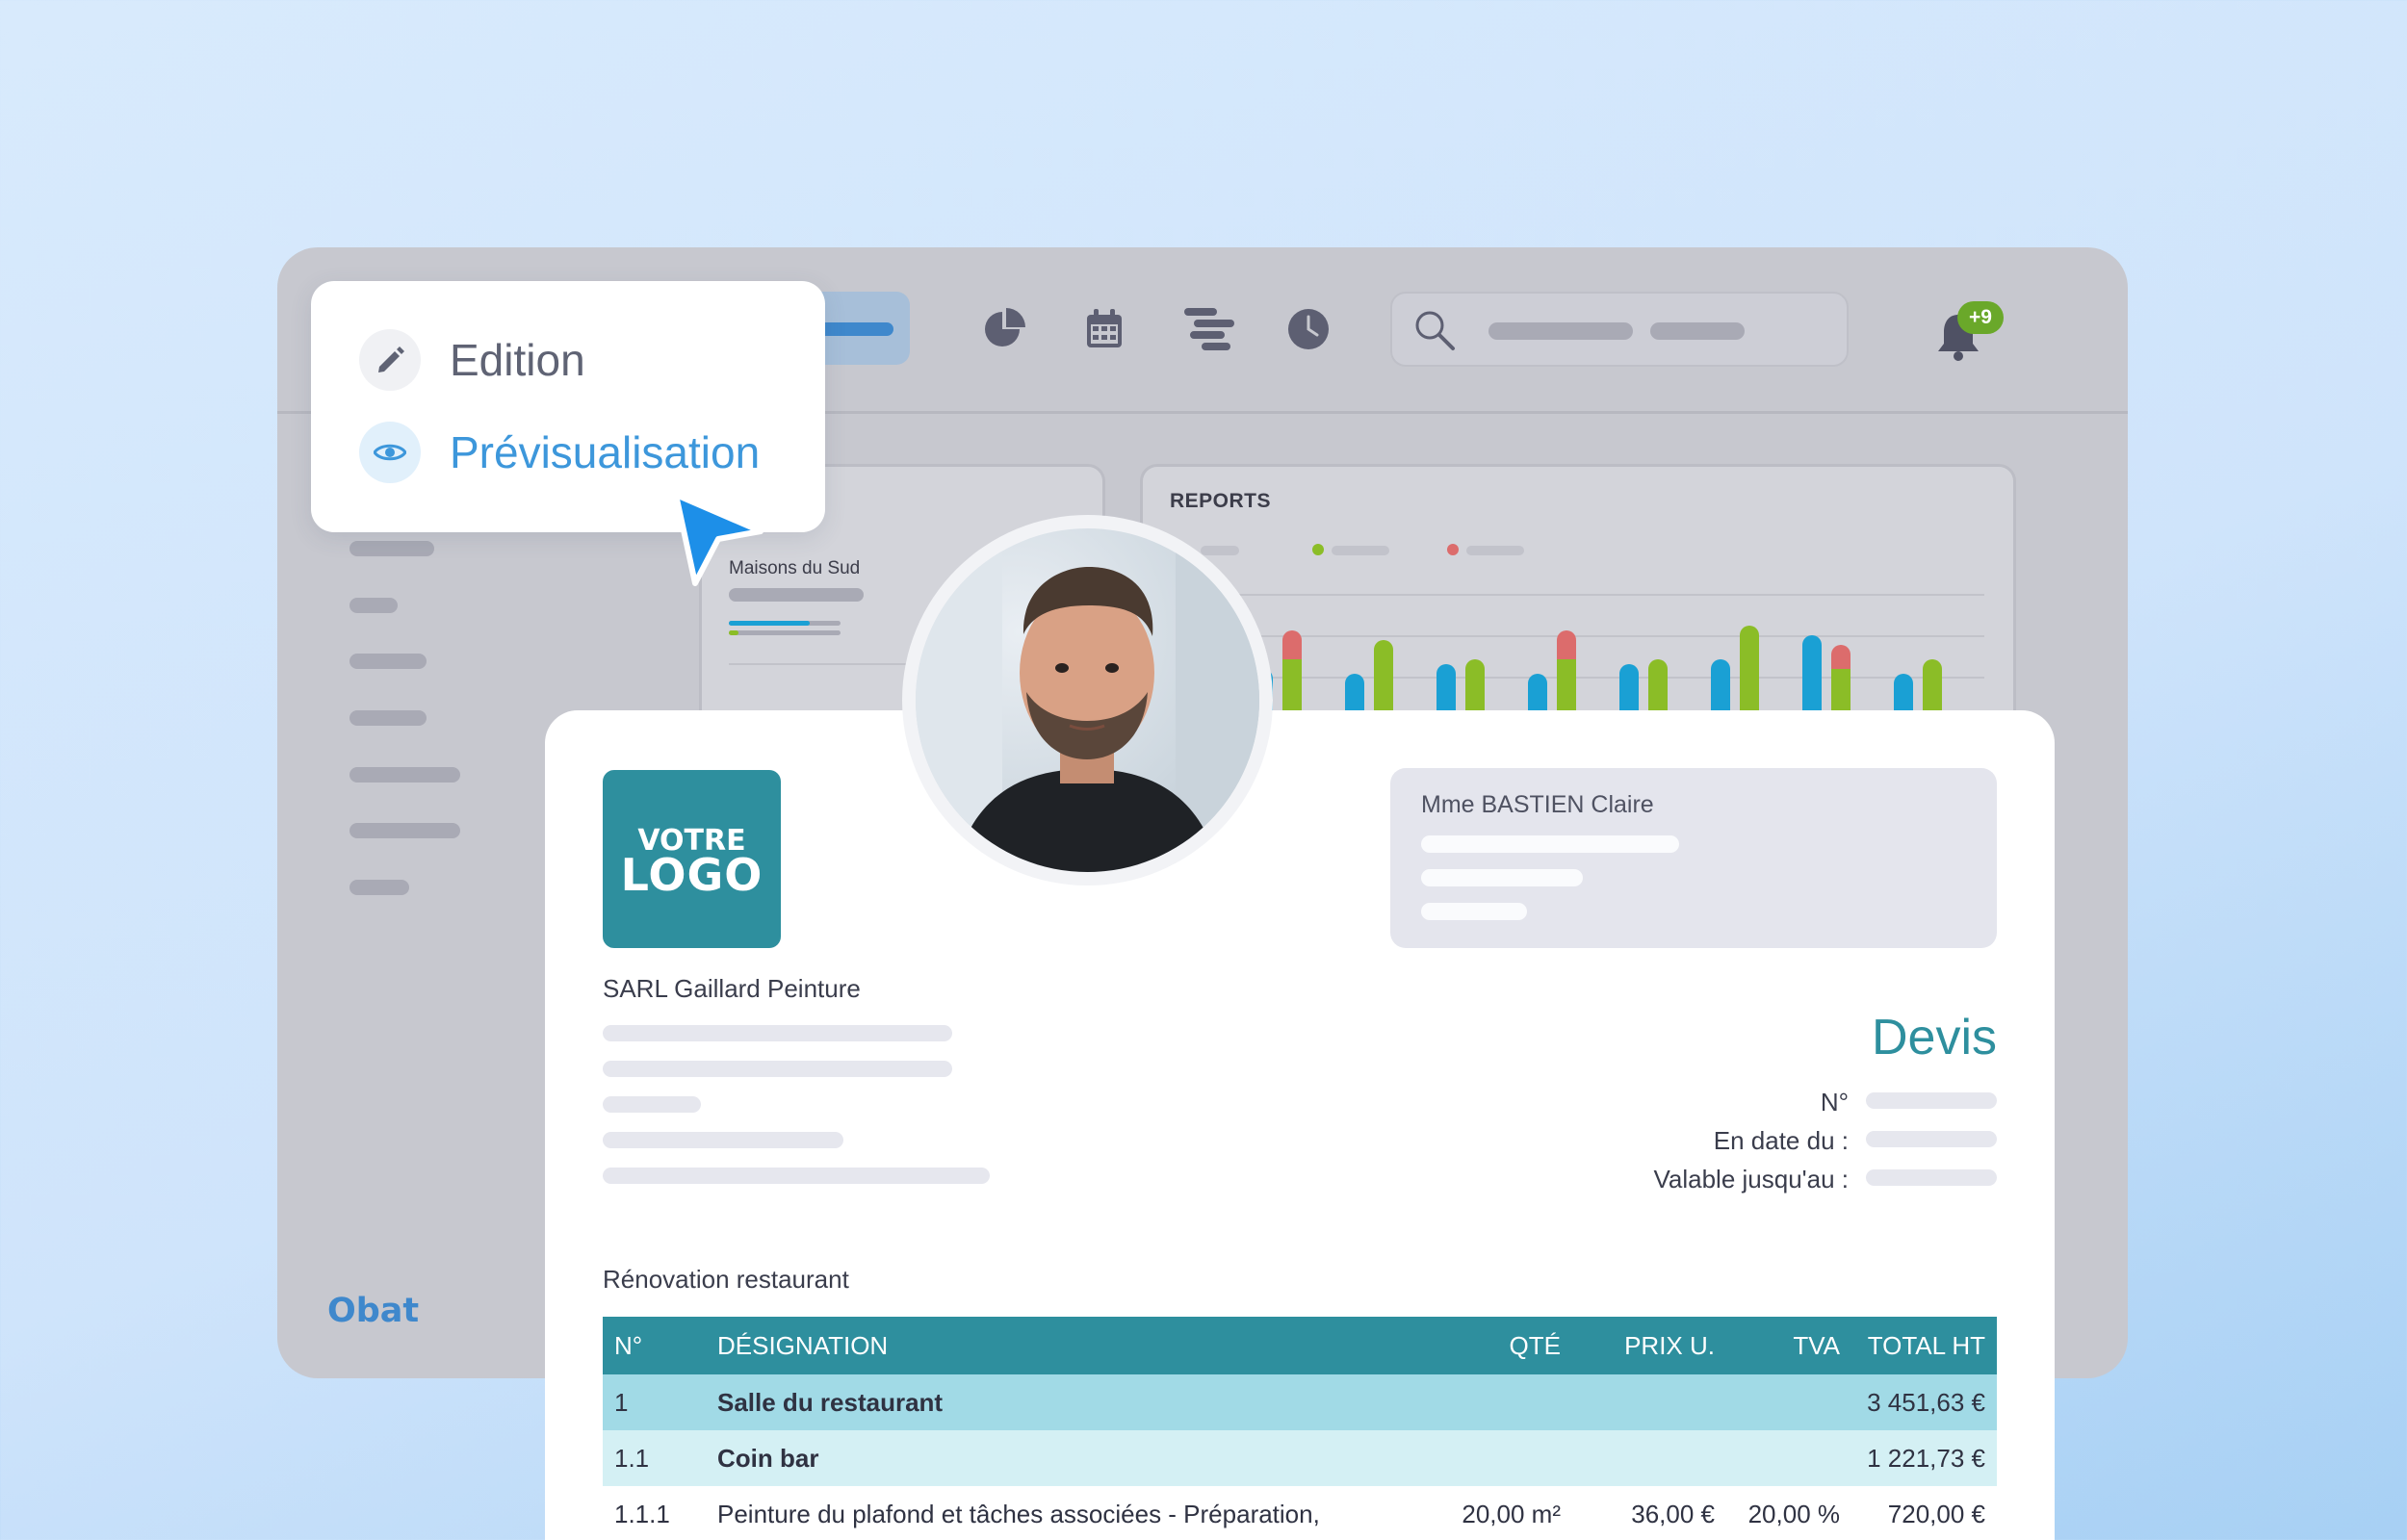 The height and width of the screenshot is (1540, 2407). Describe the element at coordinates (1087, 700) in the screenshot. I see `avatar` at that location.